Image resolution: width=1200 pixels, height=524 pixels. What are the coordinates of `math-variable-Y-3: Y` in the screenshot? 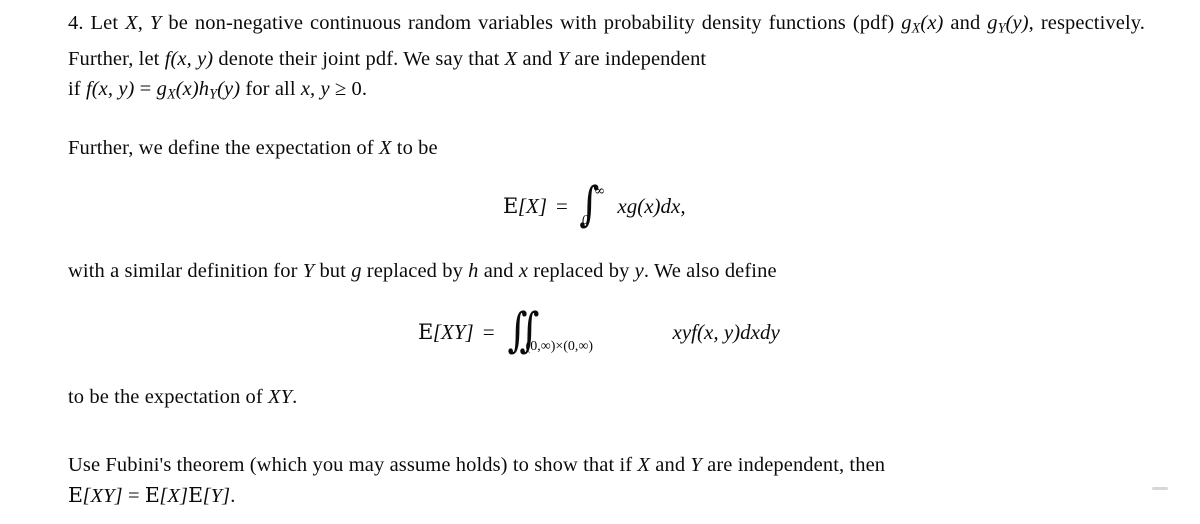 It's located at (308, 271).